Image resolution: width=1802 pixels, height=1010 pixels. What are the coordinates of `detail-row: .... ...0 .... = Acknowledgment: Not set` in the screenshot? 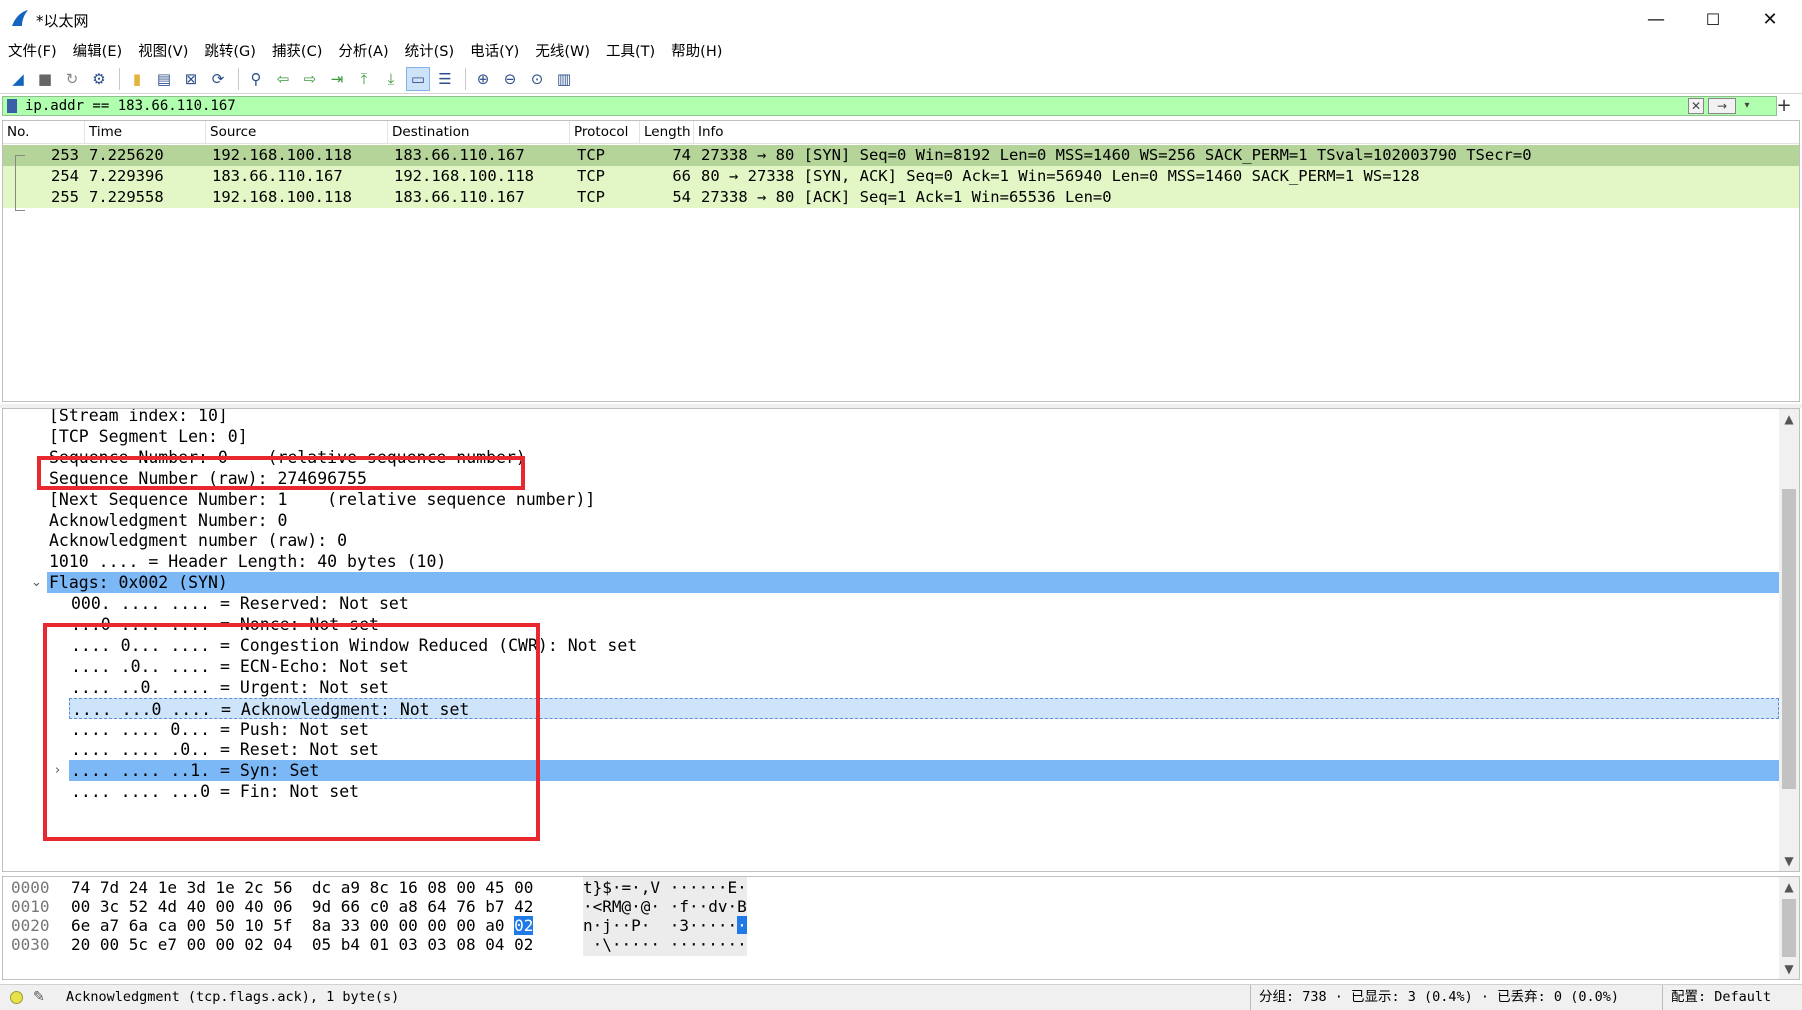 It's located at (924, 708).